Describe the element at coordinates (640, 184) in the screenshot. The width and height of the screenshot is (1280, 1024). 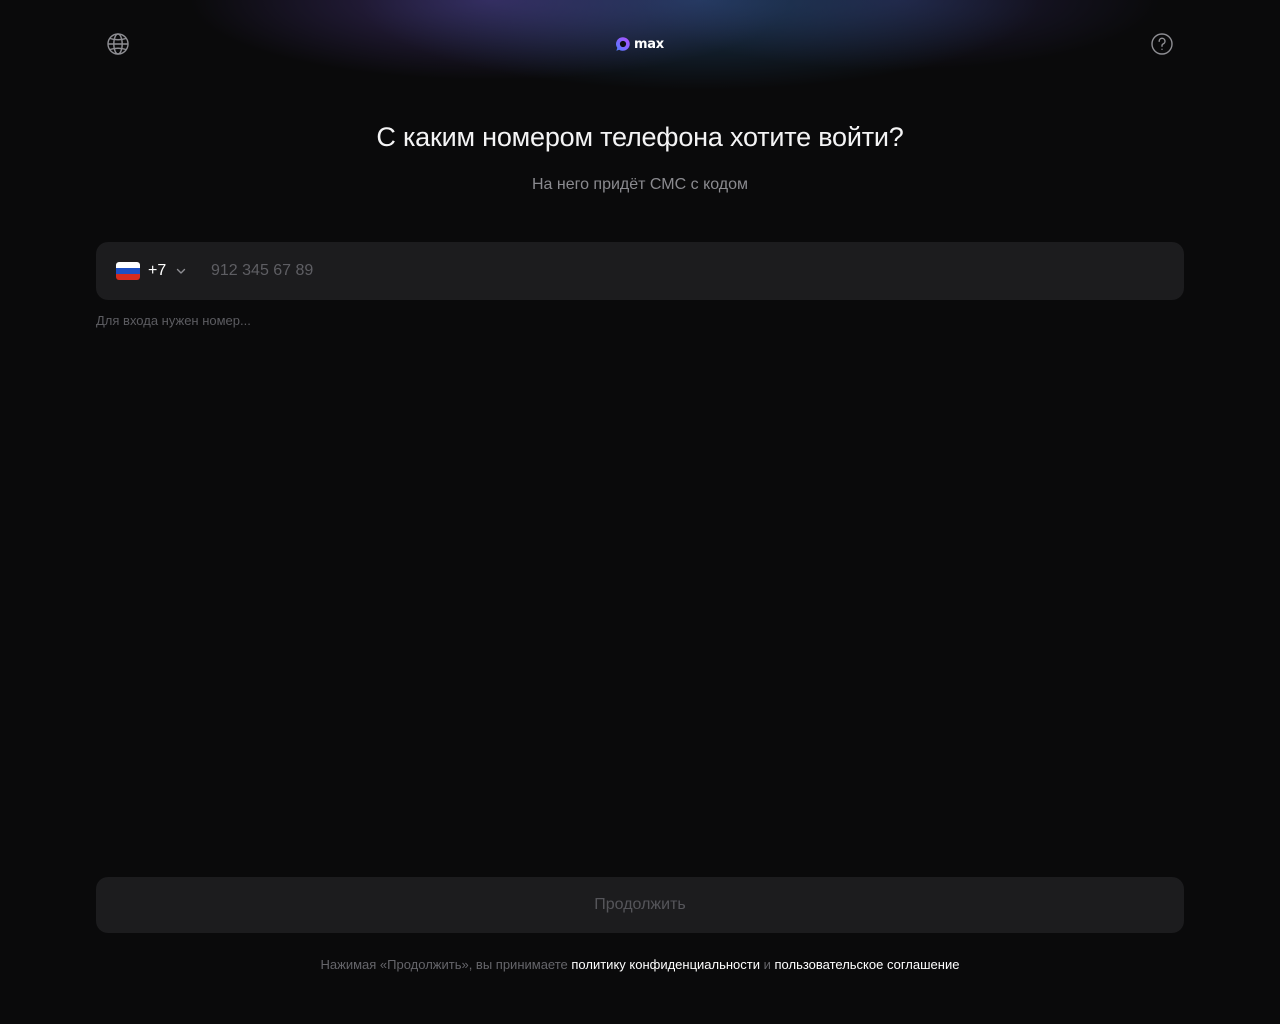
I see `page-subtitle: На него придёт СМС с кодом` at that location.